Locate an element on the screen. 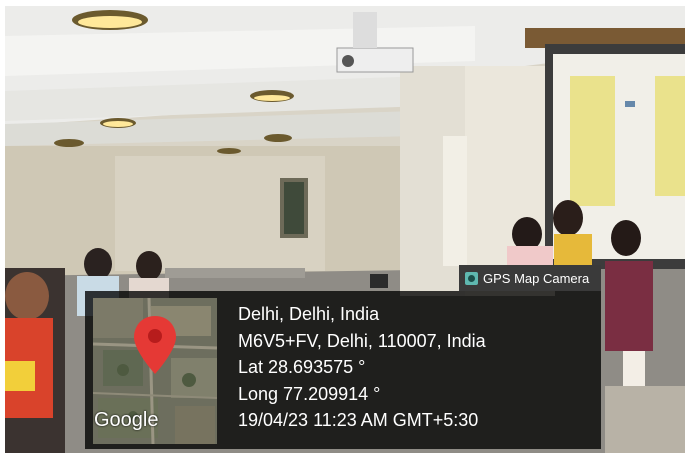 This screenshot has width=689, height=455. gps-map-camera-badge: GPS Map Camera is located at coordinates (530, 278).